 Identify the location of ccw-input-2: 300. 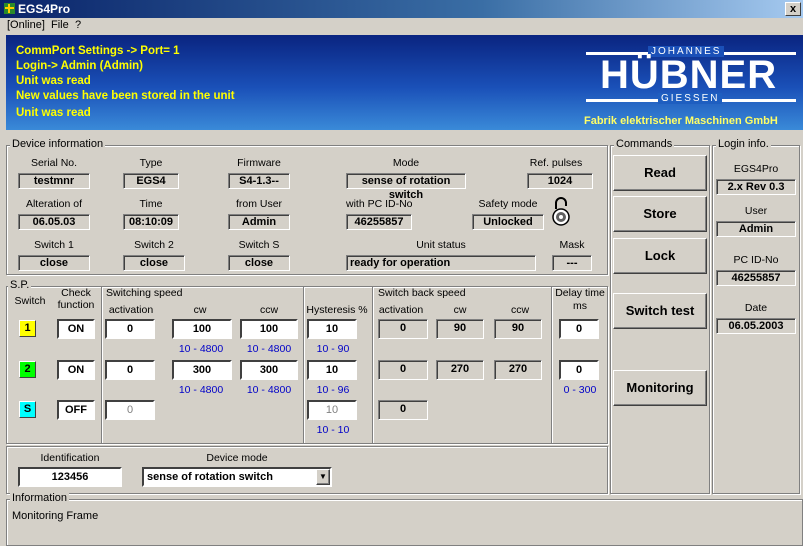
(269, 370).